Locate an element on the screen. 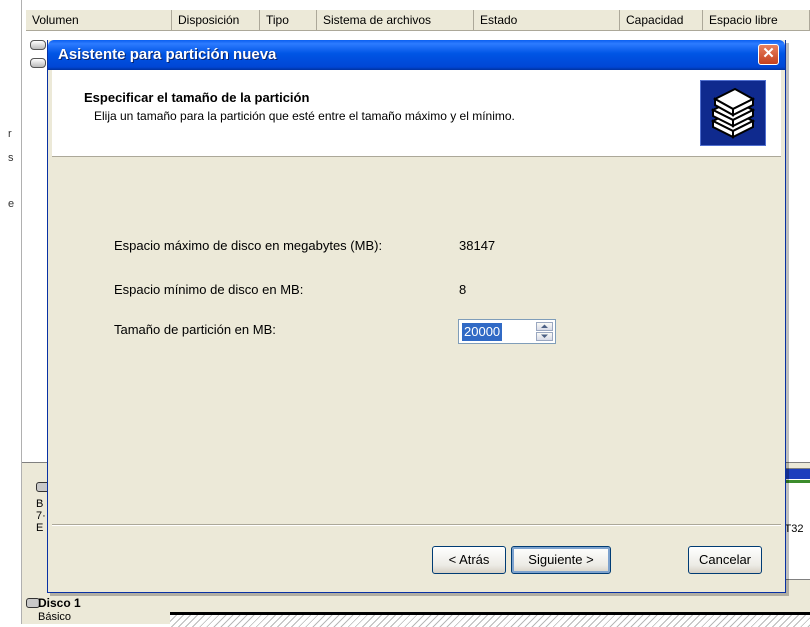 The width and height of the screenshot is (810, 627). footer-separator is located at coordinates (416, 525).